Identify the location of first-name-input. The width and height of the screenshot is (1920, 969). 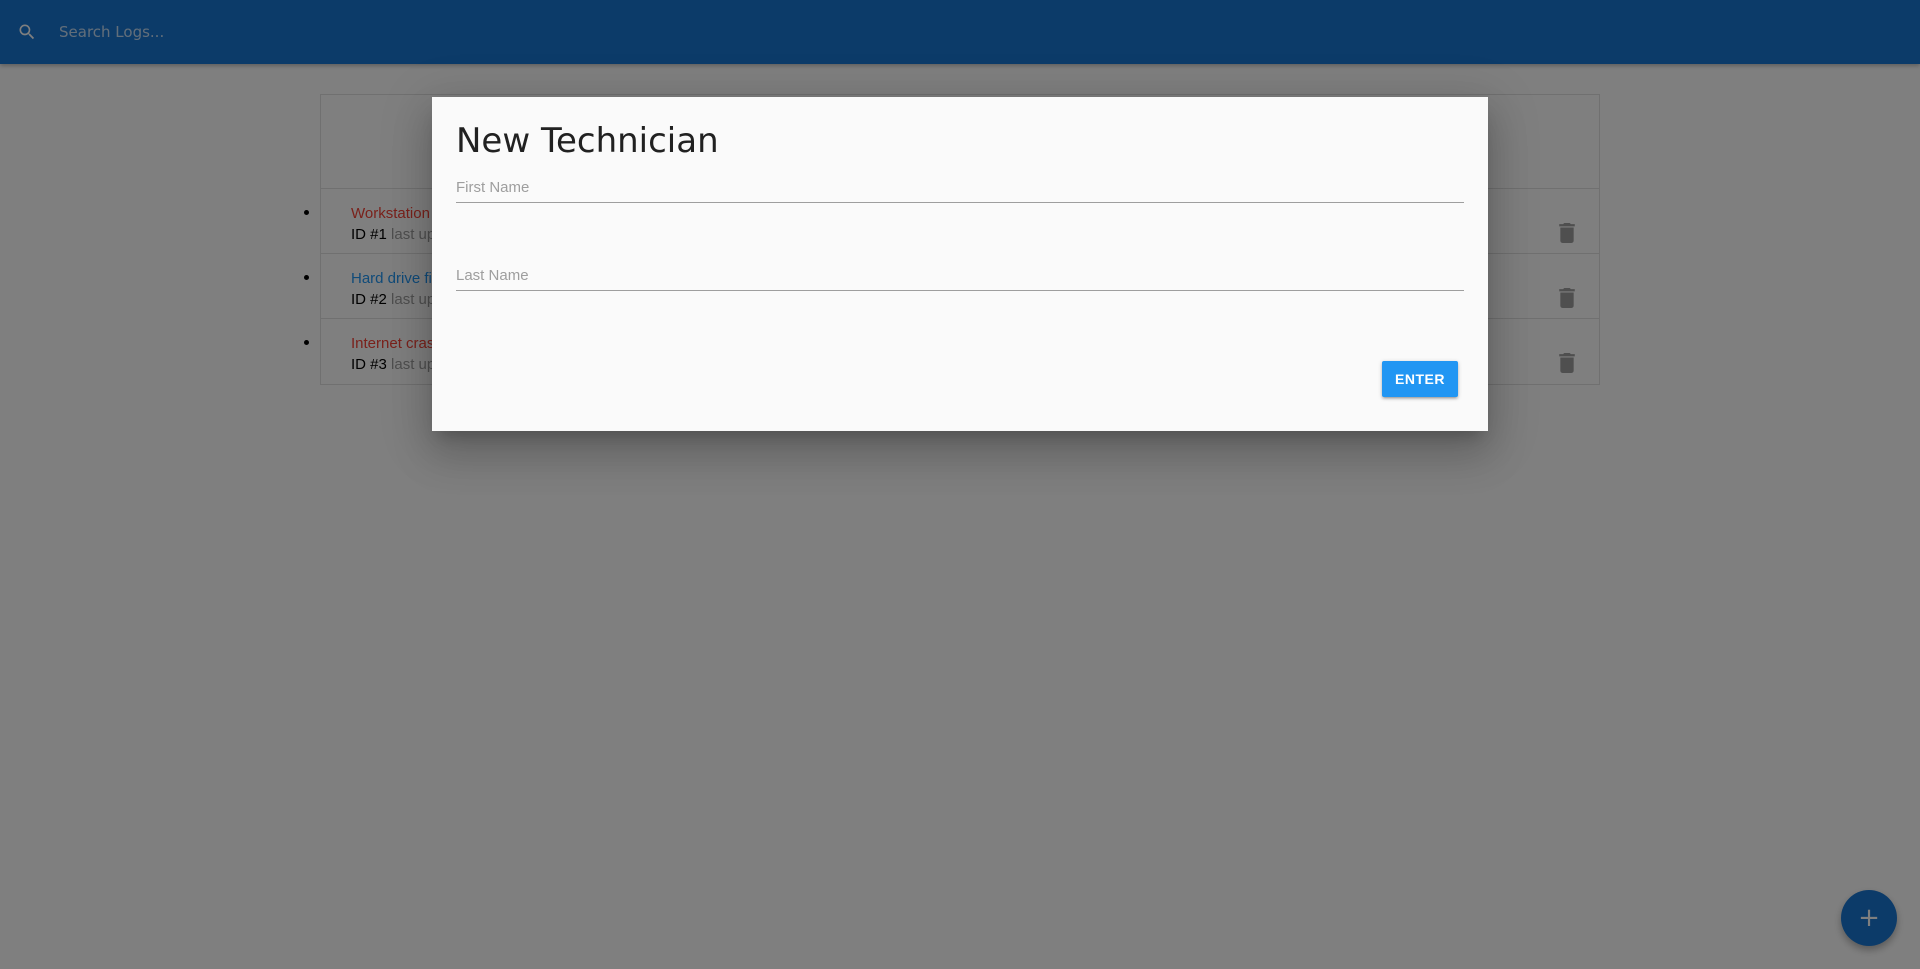
(960, 188).